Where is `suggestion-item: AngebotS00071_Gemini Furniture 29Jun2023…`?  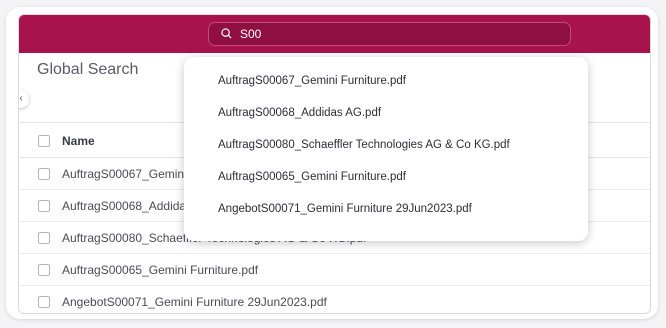 suggestion-item: AngebotS00071_Gemini Furniture 29Jun2023… is located at coordinates (345, 212).